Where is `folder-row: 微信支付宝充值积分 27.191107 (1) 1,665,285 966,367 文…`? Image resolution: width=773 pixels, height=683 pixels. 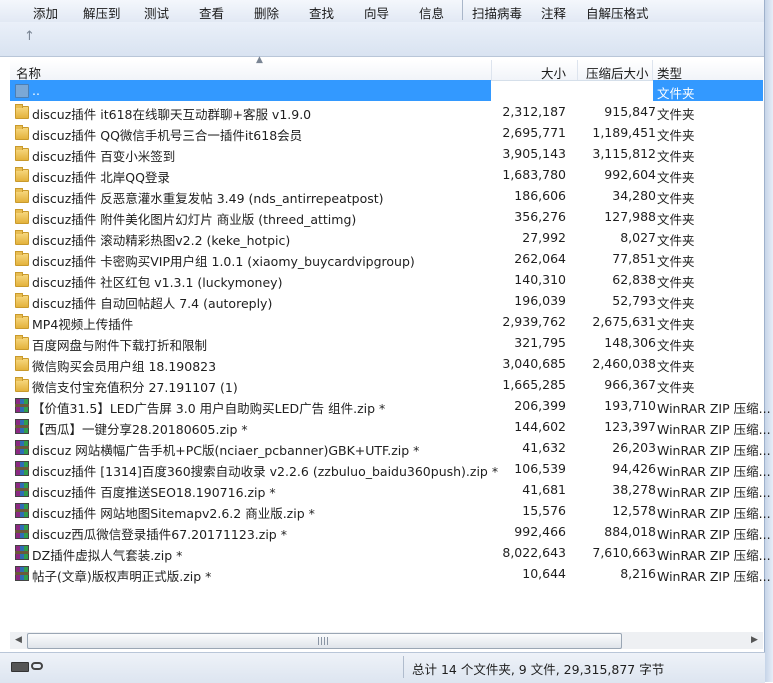
folder-row: 微信支付宝充值积分 27.191107 (1) 1,665,285 966,367 文… is located at coordinates (386, 384).